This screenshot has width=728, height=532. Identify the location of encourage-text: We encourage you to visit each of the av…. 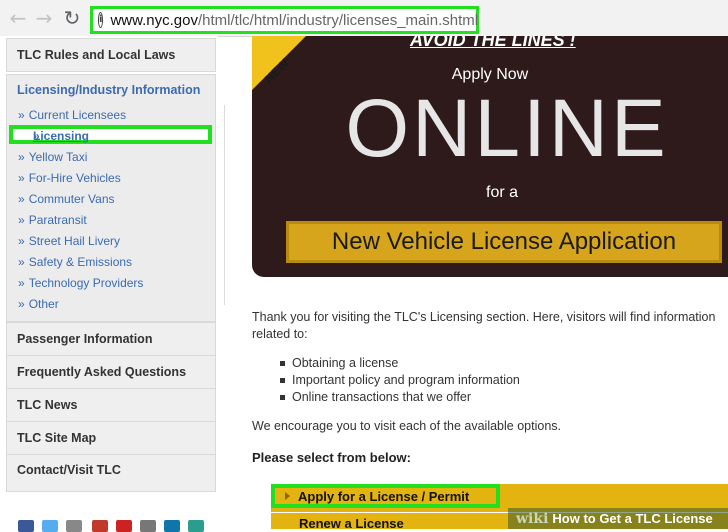
(406, 426).